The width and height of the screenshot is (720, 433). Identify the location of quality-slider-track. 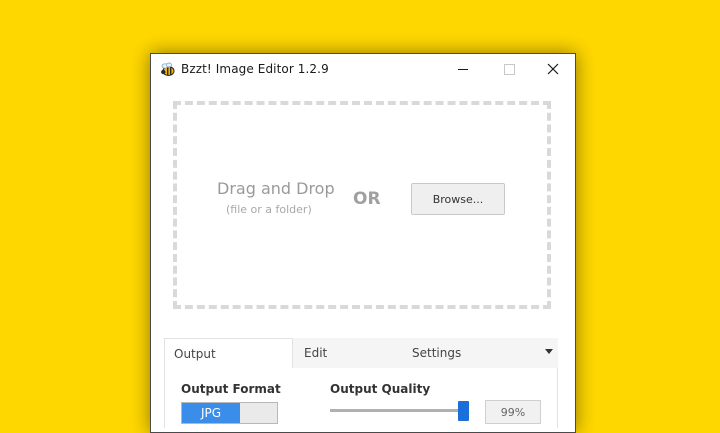
(399, 410).